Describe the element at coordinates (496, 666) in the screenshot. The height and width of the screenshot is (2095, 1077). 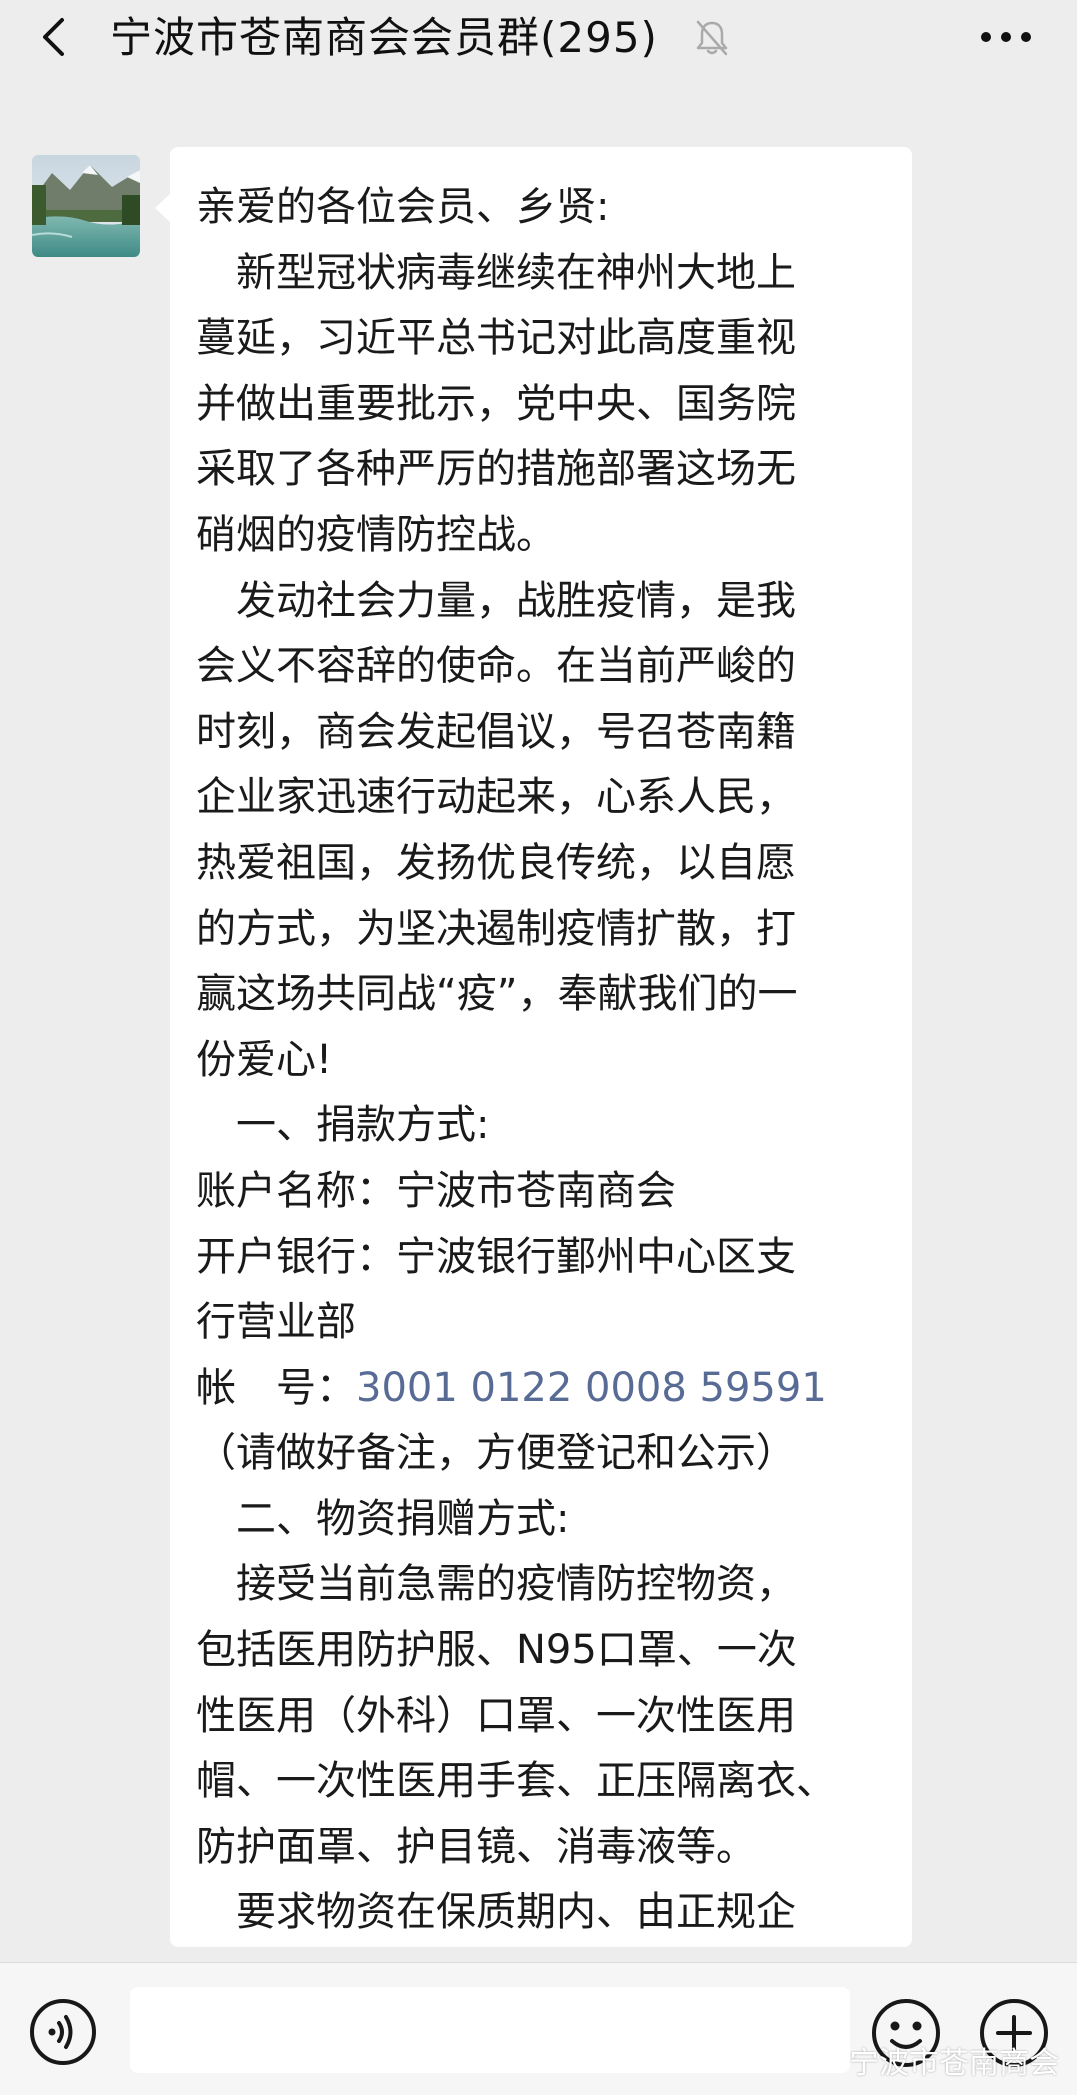
I see `message-line: 会义不容辞的使命。在当前严峻的` at that location.